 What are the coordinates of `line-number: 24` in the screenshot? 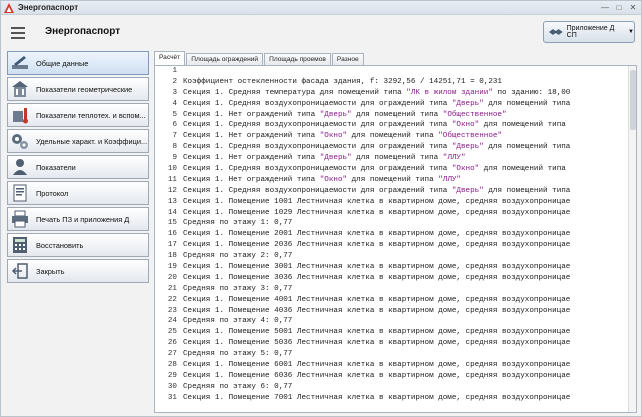 It's located at (172, 321).